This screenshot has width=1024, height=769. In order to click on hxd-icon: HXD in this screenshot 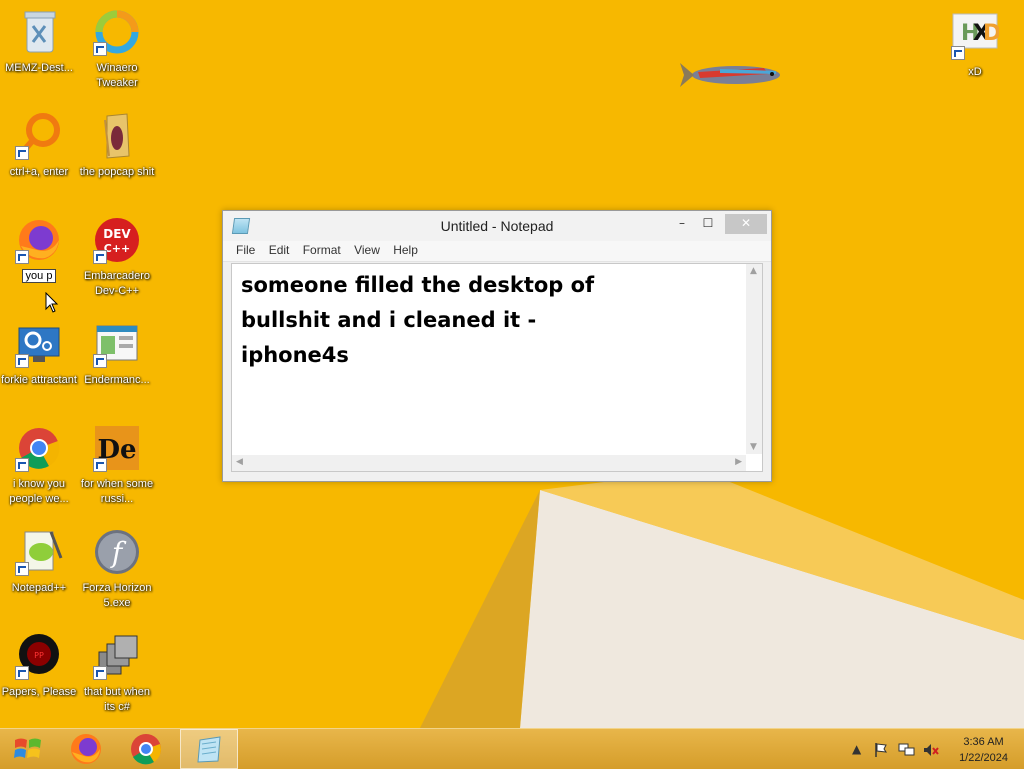, I will do `click(976, 36)`.